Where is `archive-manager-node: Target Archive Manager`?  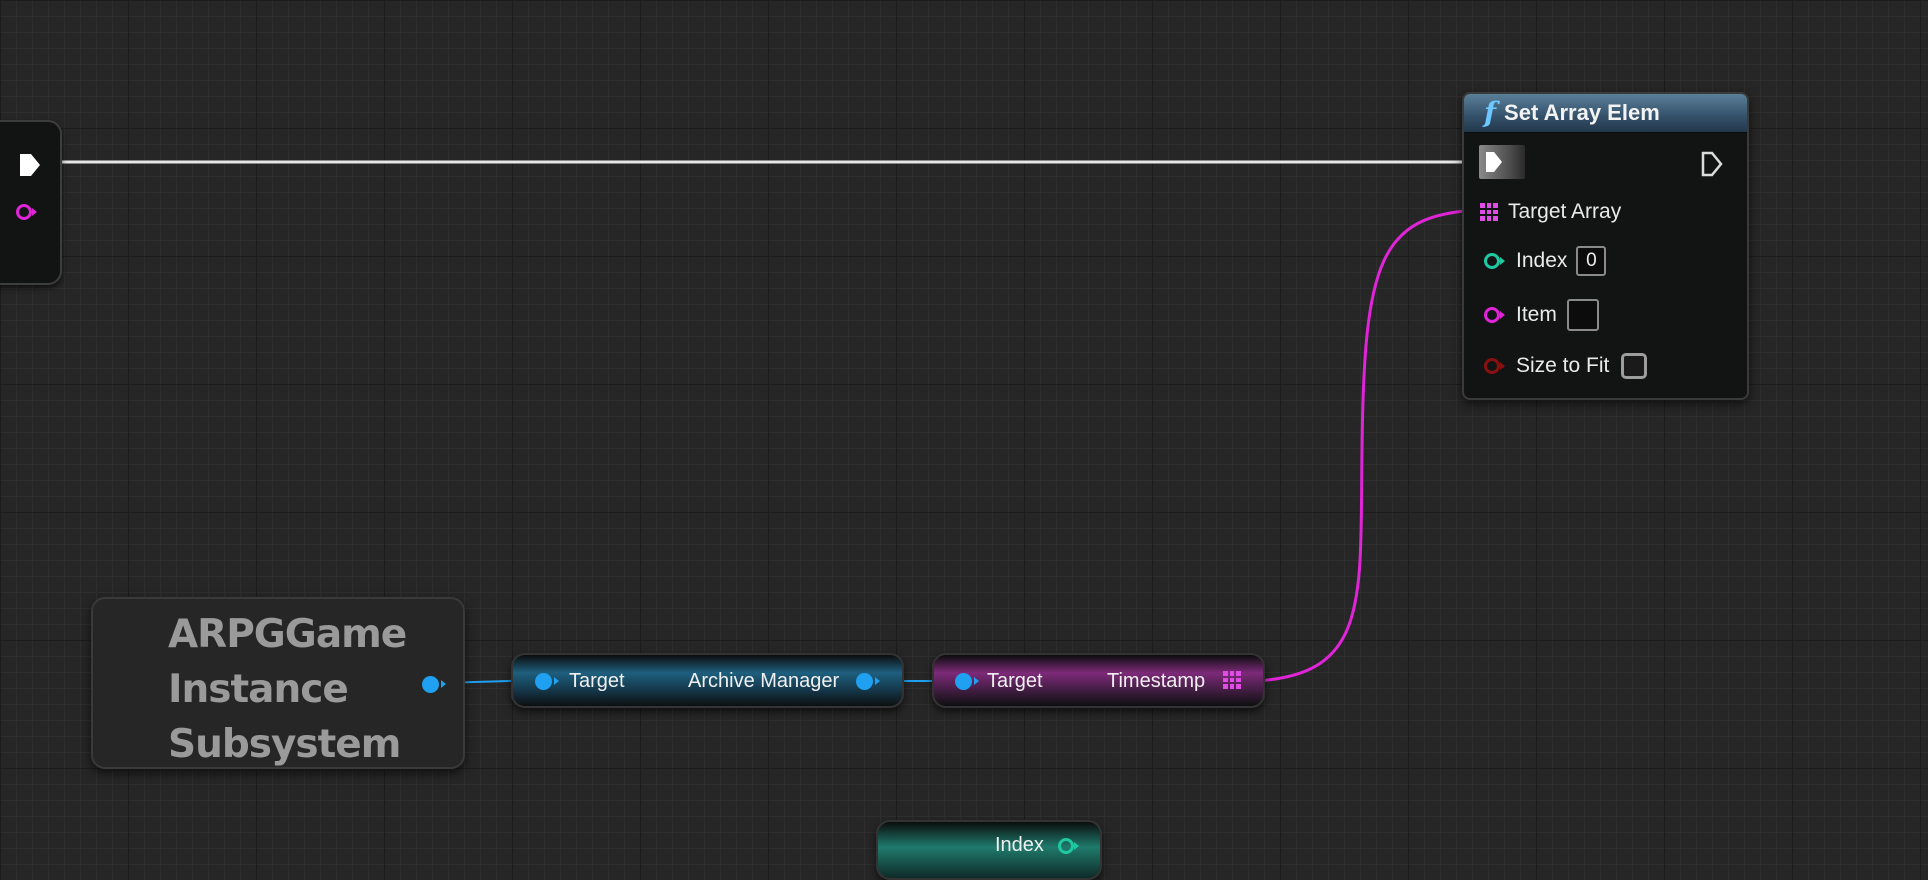 archive-manager-node: Target Archive Manager is located at coordinates (707, 680).